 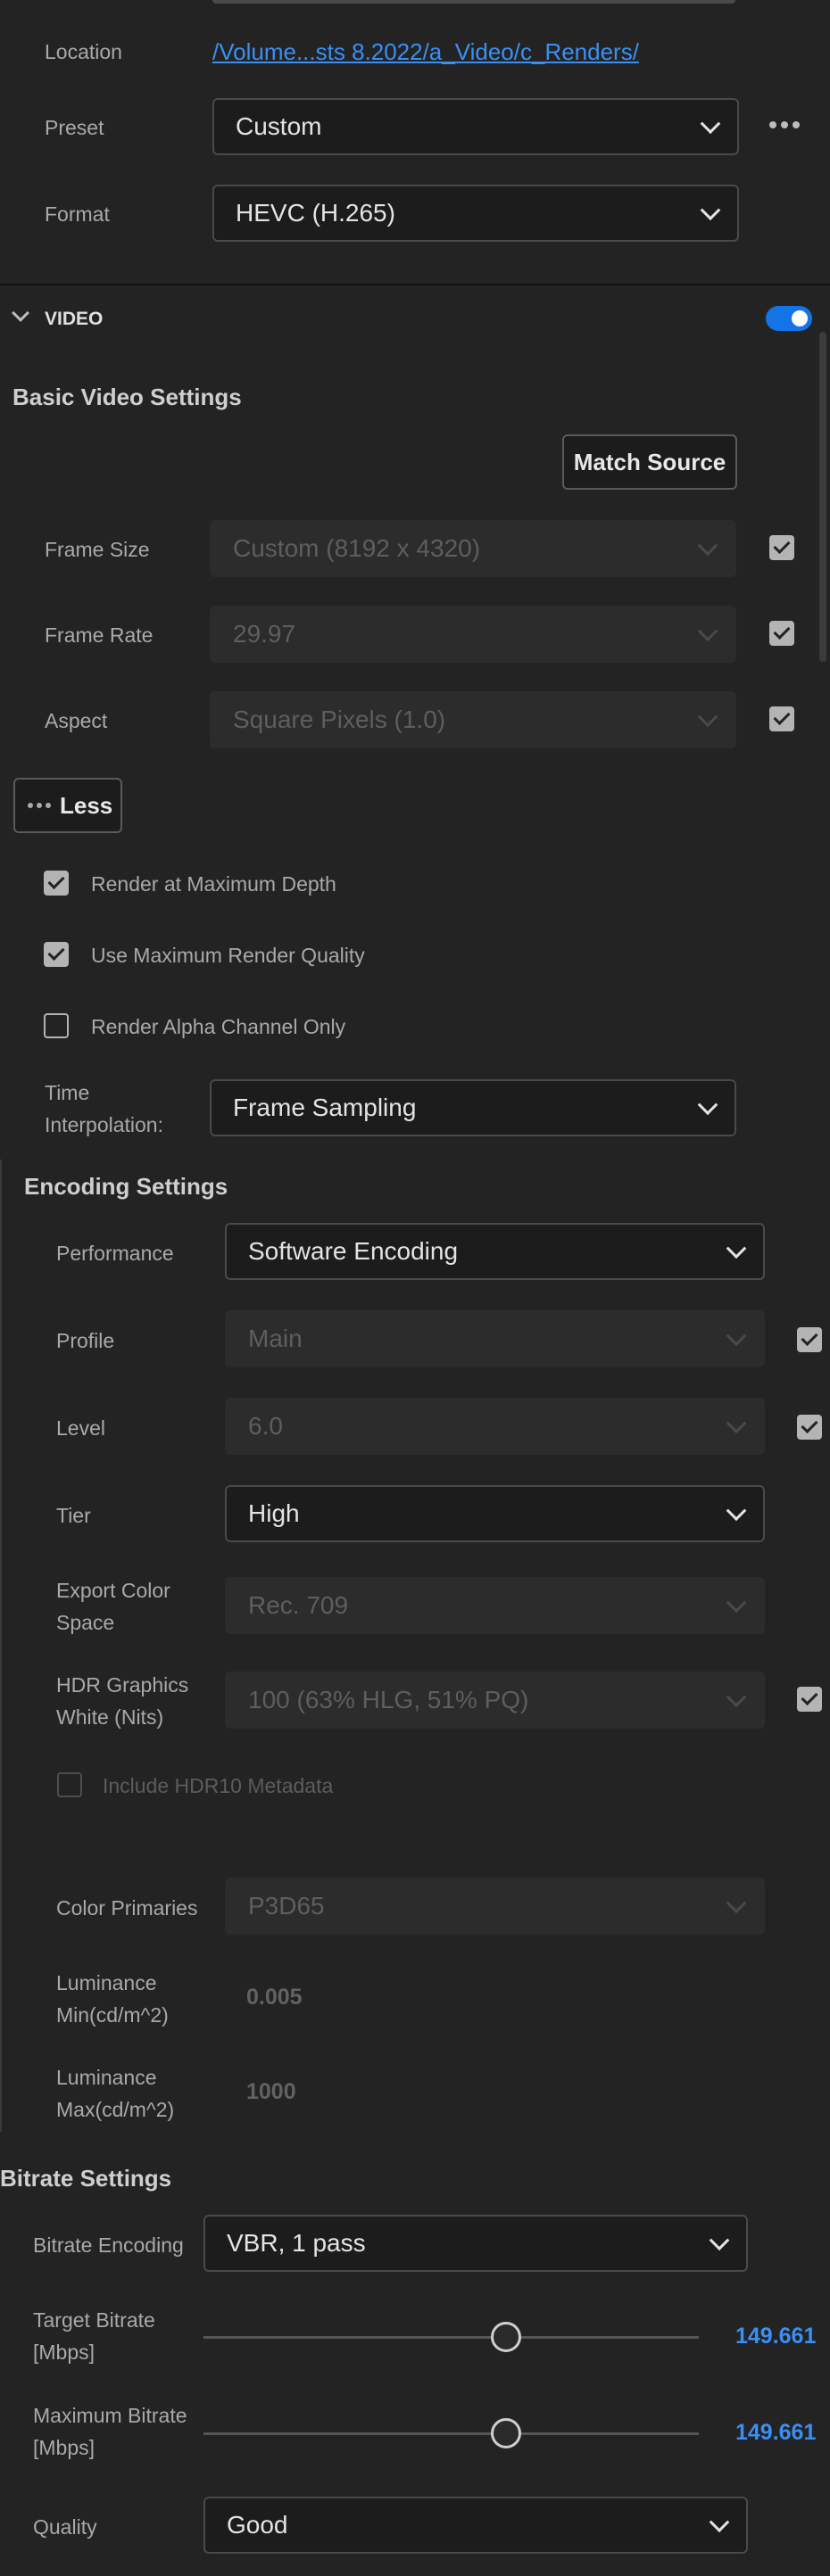 What do you see at coordinates (339, 719) in the screenshot?
I see `aspect-value: Square Pixels (1.0)` at bounding box center [339, 719].